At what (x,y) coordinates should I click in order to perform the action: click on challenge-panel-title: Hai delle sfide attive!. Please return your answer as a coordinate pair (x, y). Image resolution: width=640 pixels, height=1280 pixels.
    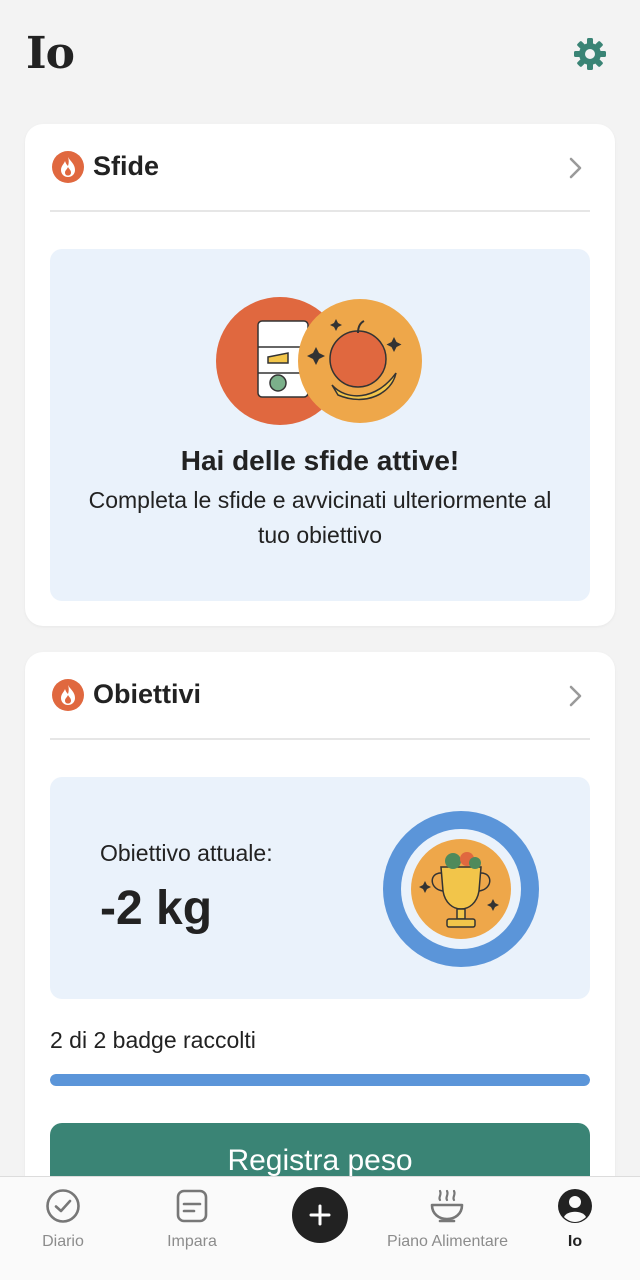
    Looking at the image, I should click on (320, 460).